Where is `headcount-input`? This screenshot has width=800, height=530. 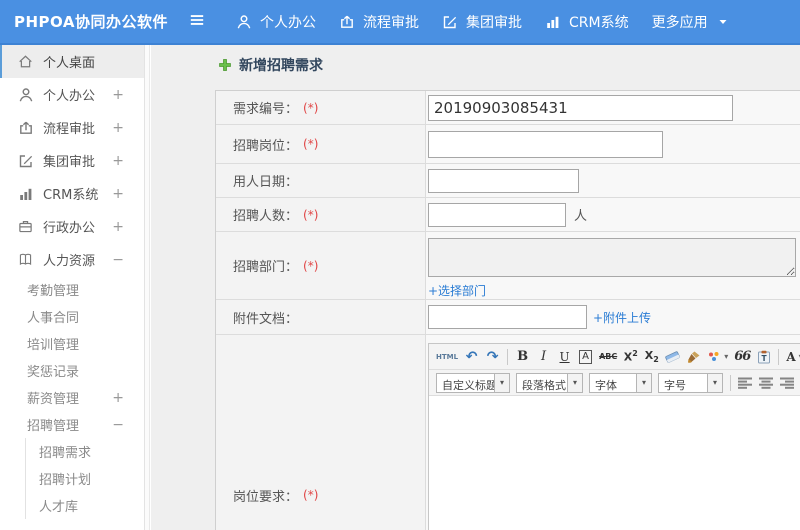
headcount-input is located at coordinates (497, 214).